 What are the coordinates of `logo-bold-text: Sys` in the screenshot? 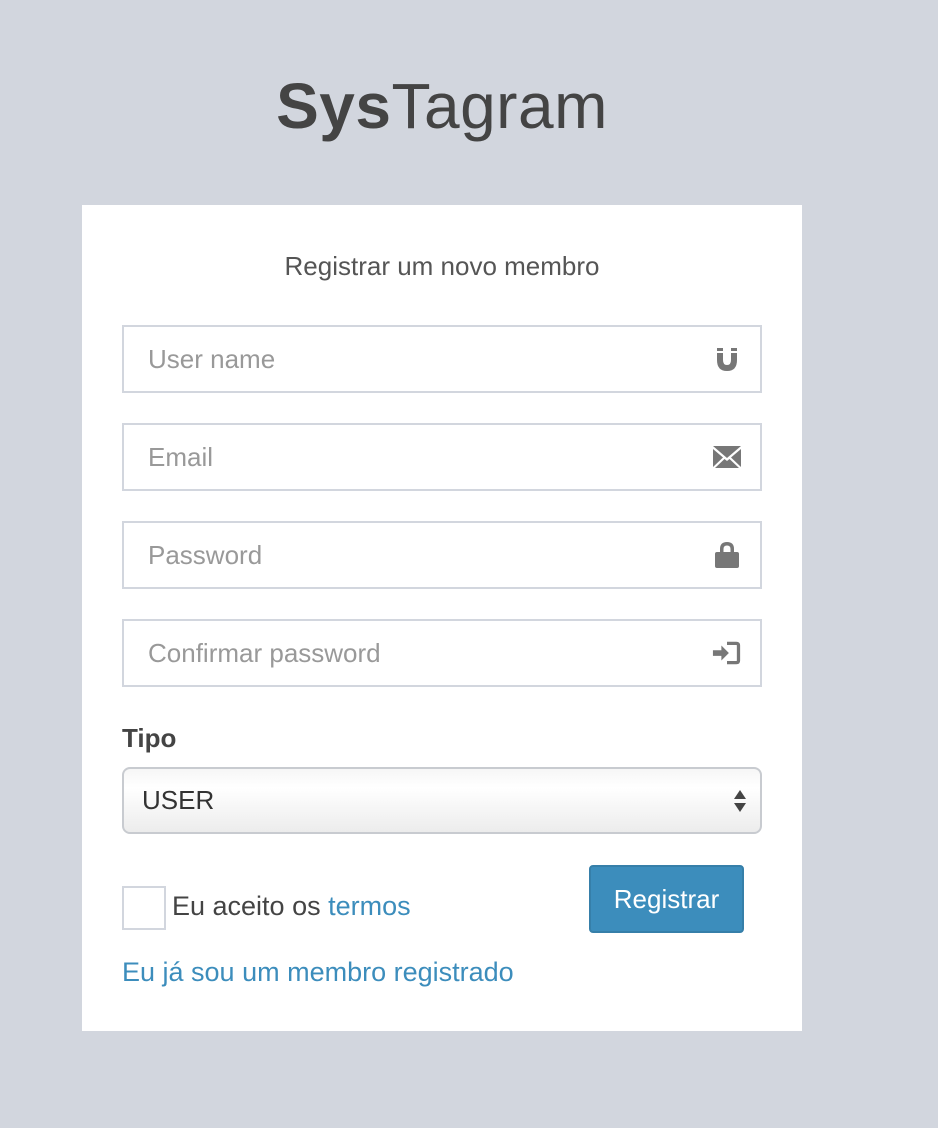 It's located at (334, 106).